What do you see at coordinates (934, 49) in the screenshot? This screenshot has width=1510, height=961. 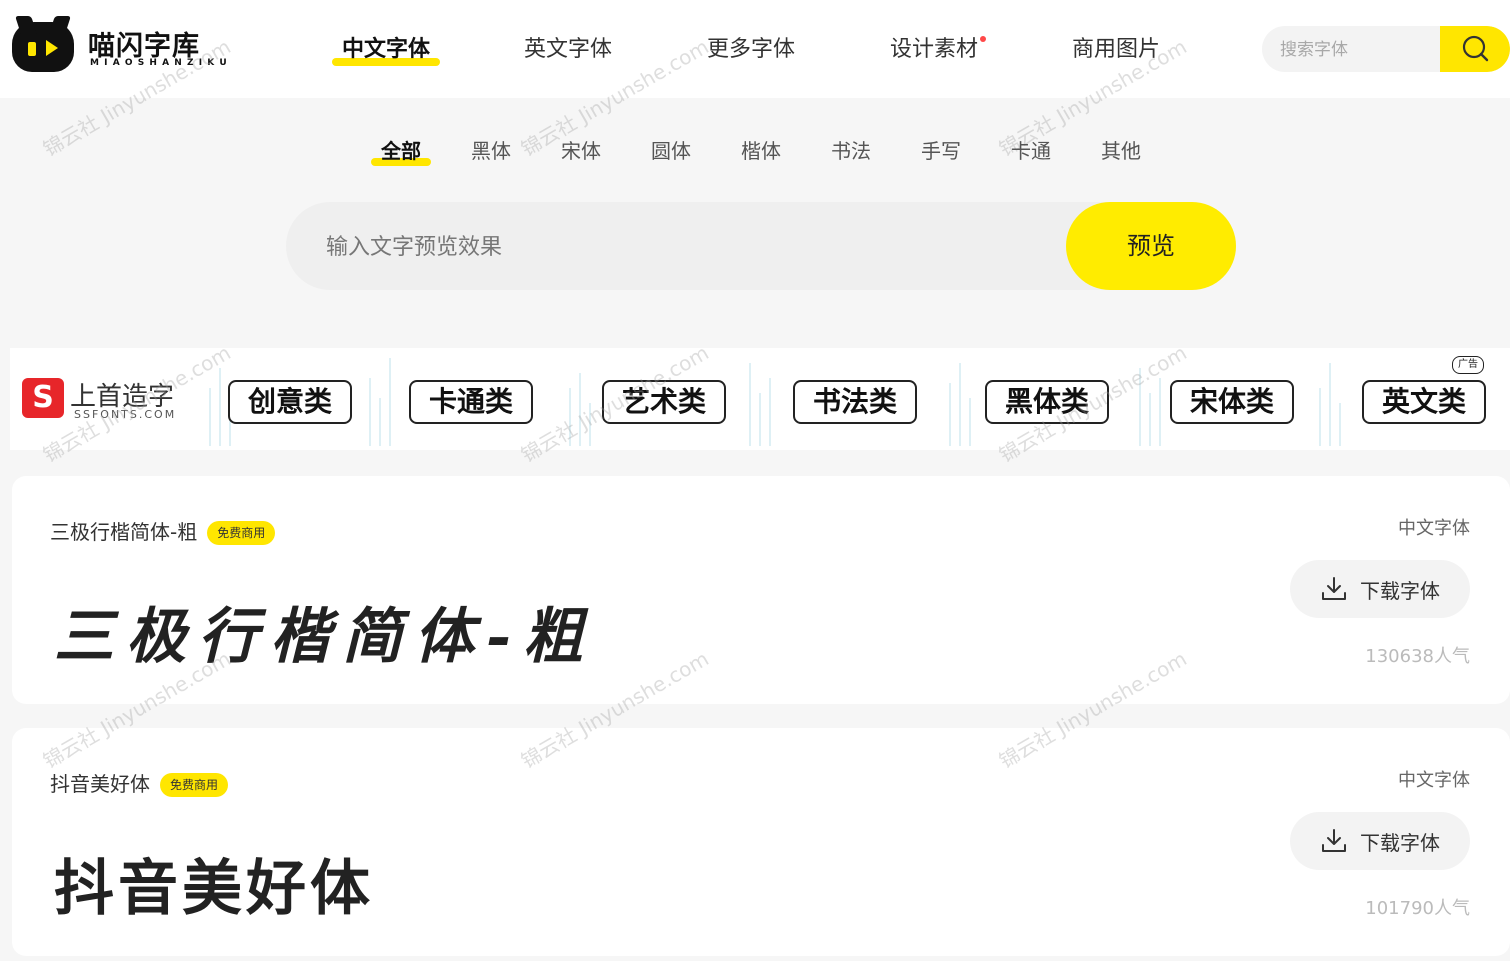 I see `nav-label: 设计素材` at bounding box center [934, 49].